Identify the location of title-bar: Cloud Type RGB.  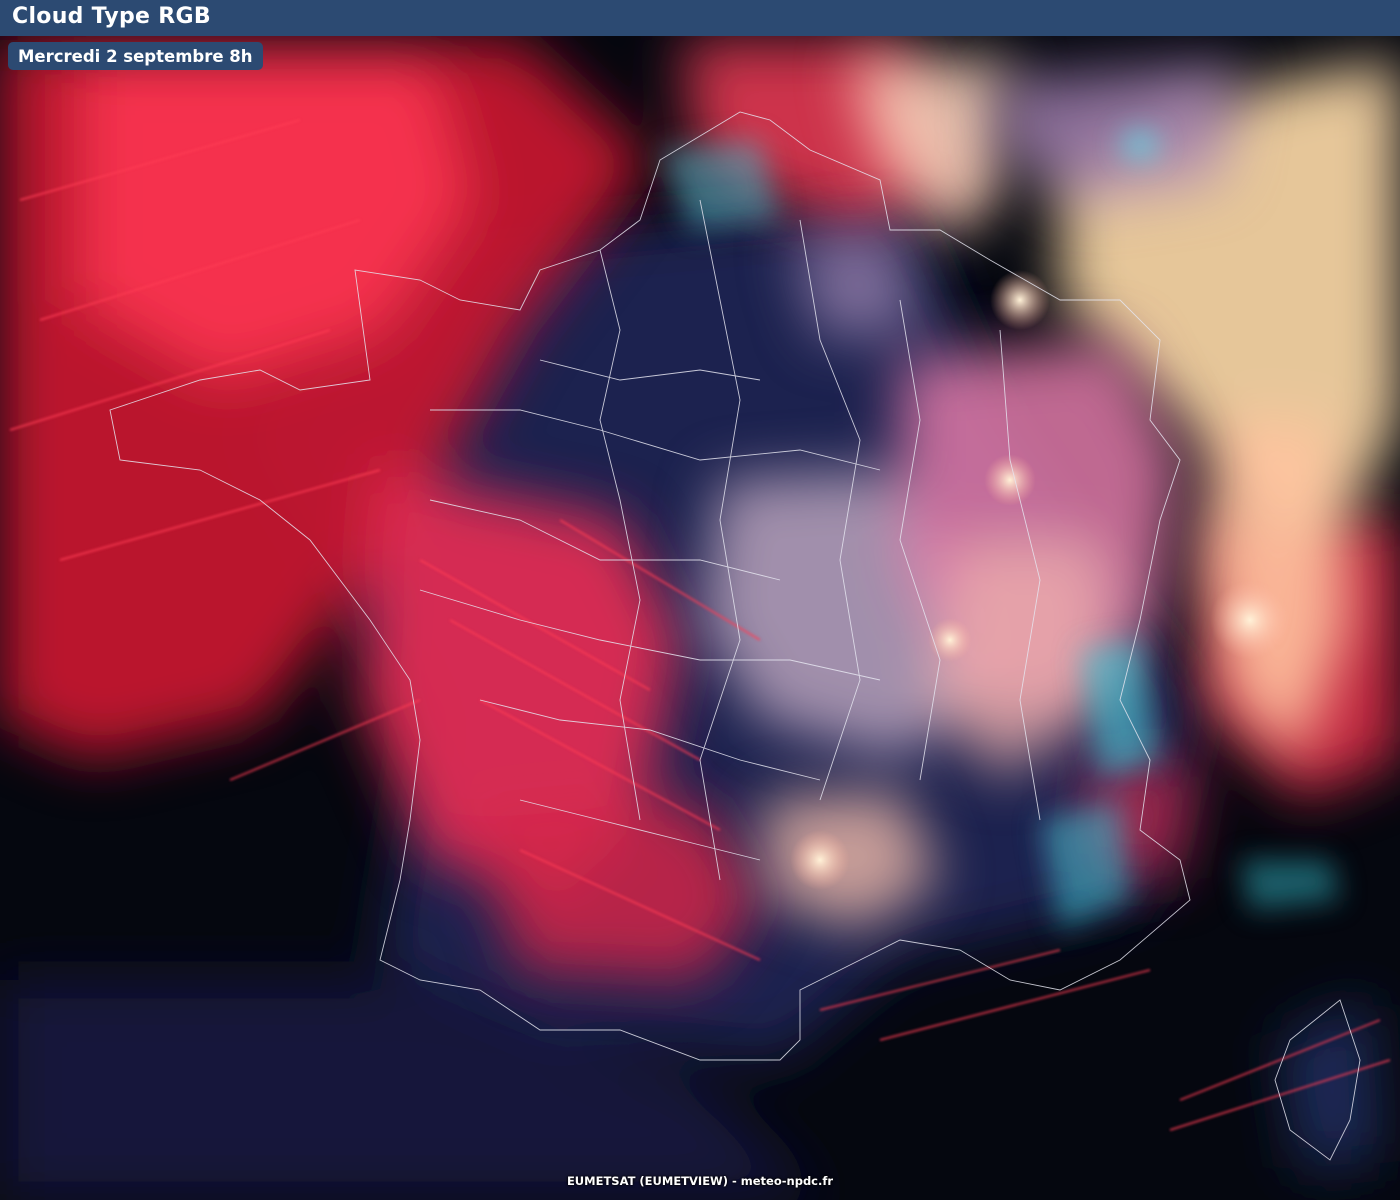
(700, 18).